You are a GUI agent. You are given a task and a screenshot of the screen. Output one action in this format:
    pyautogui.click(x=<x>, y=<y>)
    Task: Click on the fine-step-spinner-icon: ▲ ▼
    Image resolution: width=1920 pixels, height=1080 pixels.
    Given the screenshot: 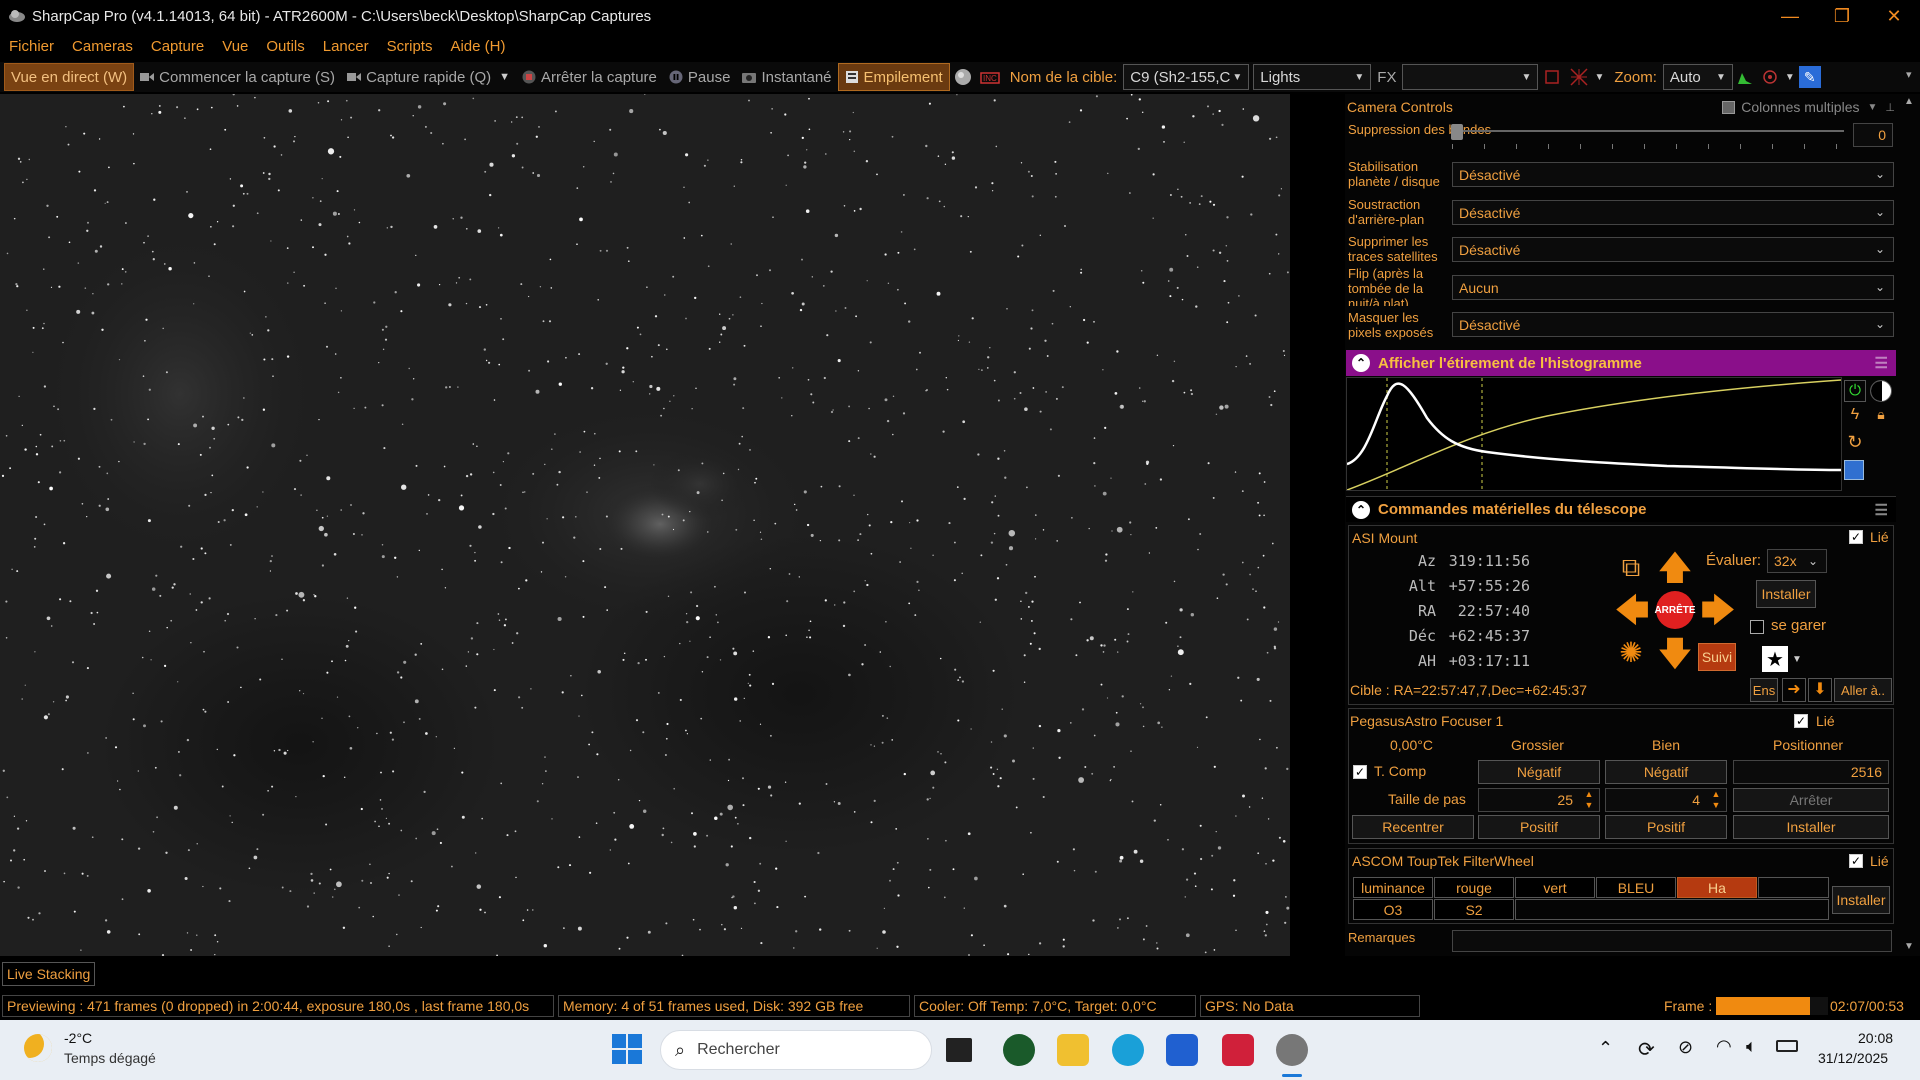 What is the action you would take?
    pyautogui.click(x=1716, y=800)
    